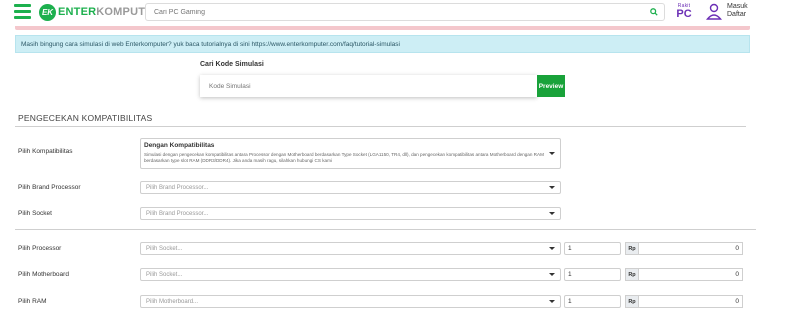 This screenshot has height=326, width=800. Describe the element at coordinates (592, 274) in the screenshot. I see `motherboard-qty-input: 1` at that location.